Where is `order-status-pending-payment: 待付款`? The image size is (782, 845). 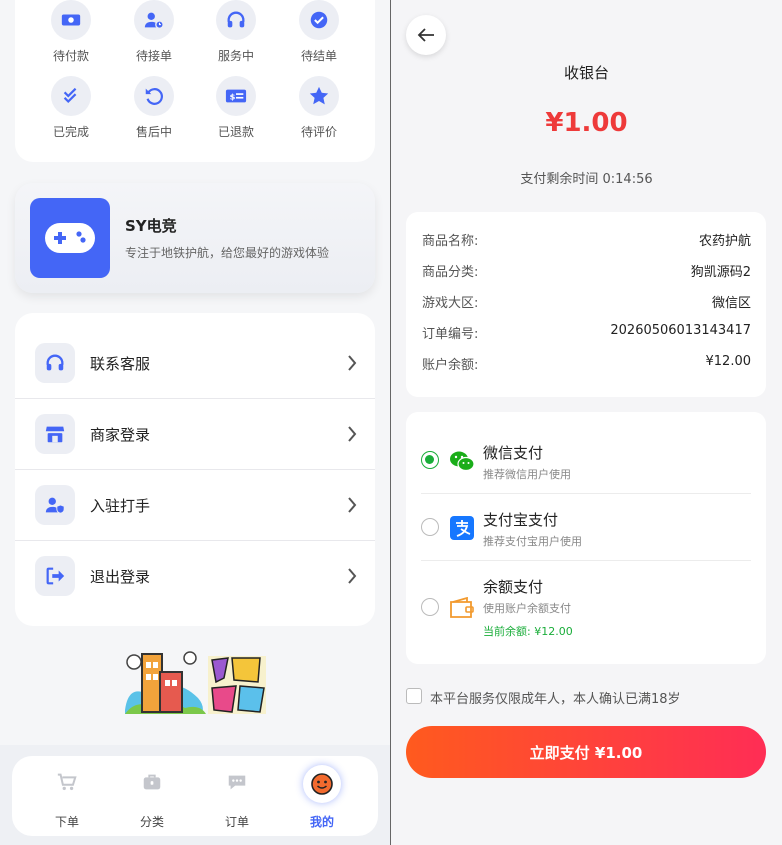 order-status-pending-payment: 待付款 is located at coordinates (71, 32).